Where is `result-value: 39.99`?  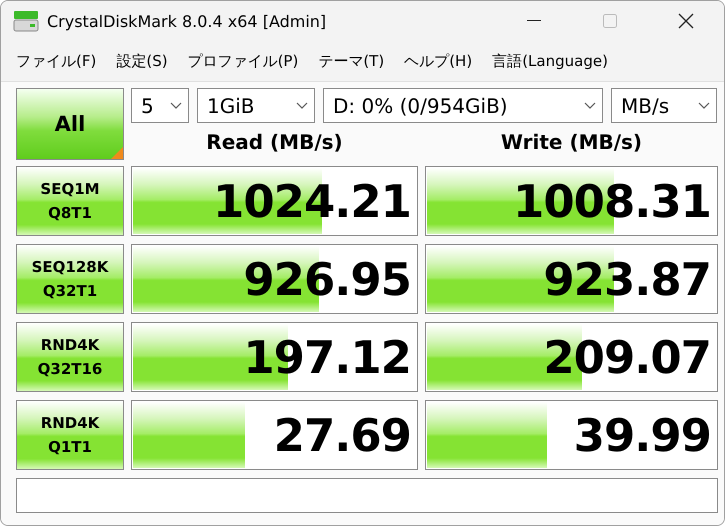 result-value: 39.99 is located at coordinates (642, 436).